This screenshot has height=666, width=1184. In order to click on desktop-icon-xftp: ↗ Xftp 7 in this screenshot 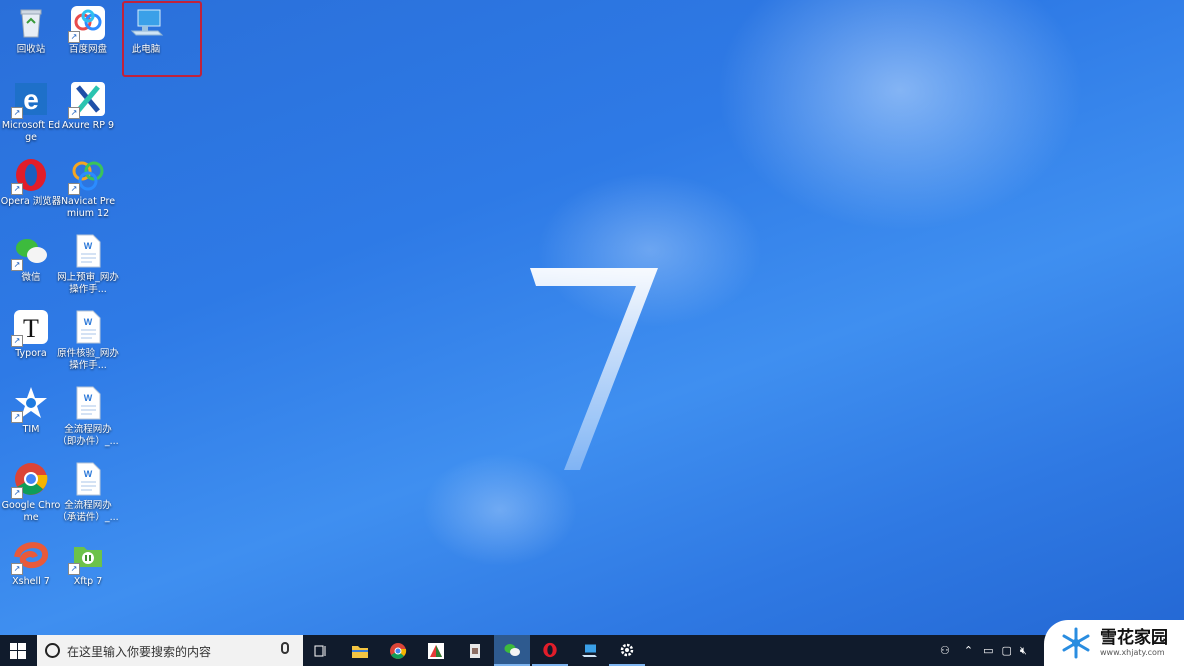, I will do `click(88, 562)`.